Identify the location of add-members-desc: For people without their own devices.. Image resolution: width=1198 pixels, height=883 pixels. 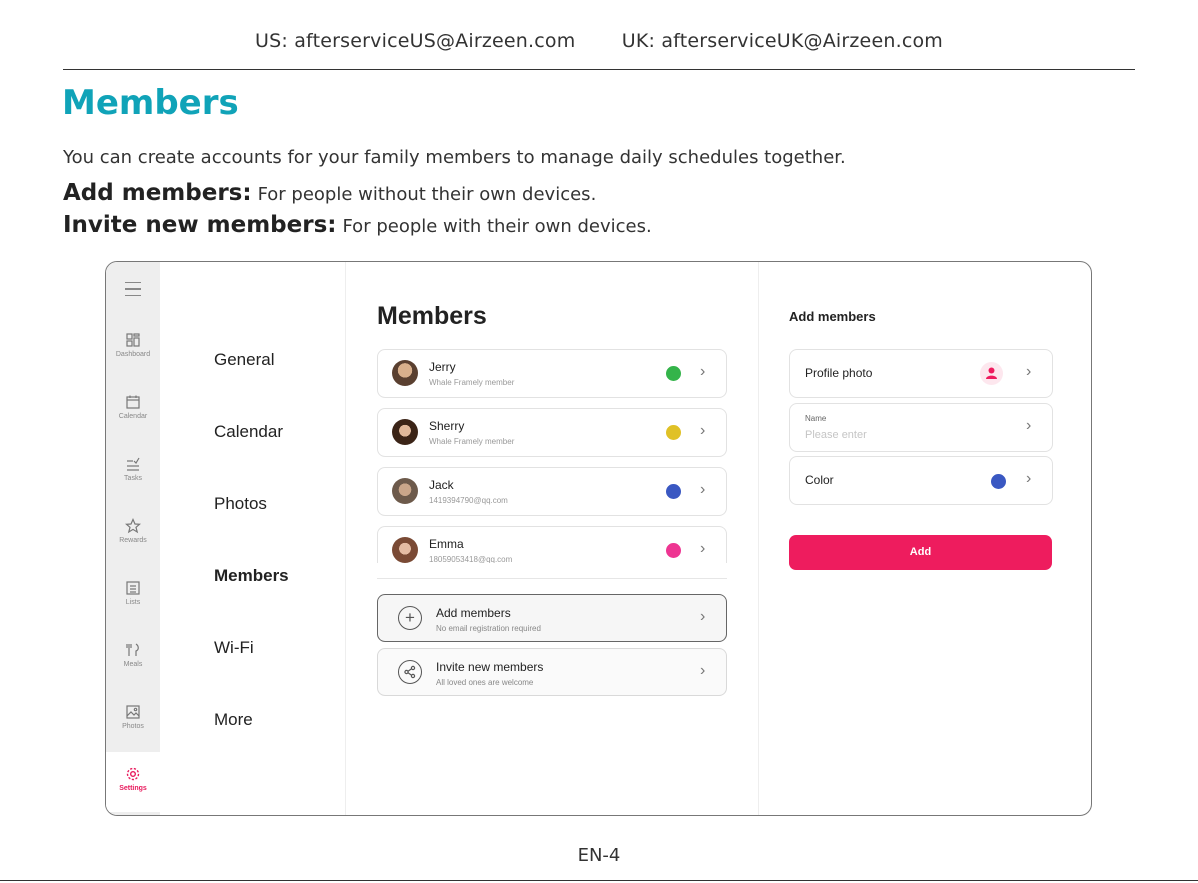
(427, 194).